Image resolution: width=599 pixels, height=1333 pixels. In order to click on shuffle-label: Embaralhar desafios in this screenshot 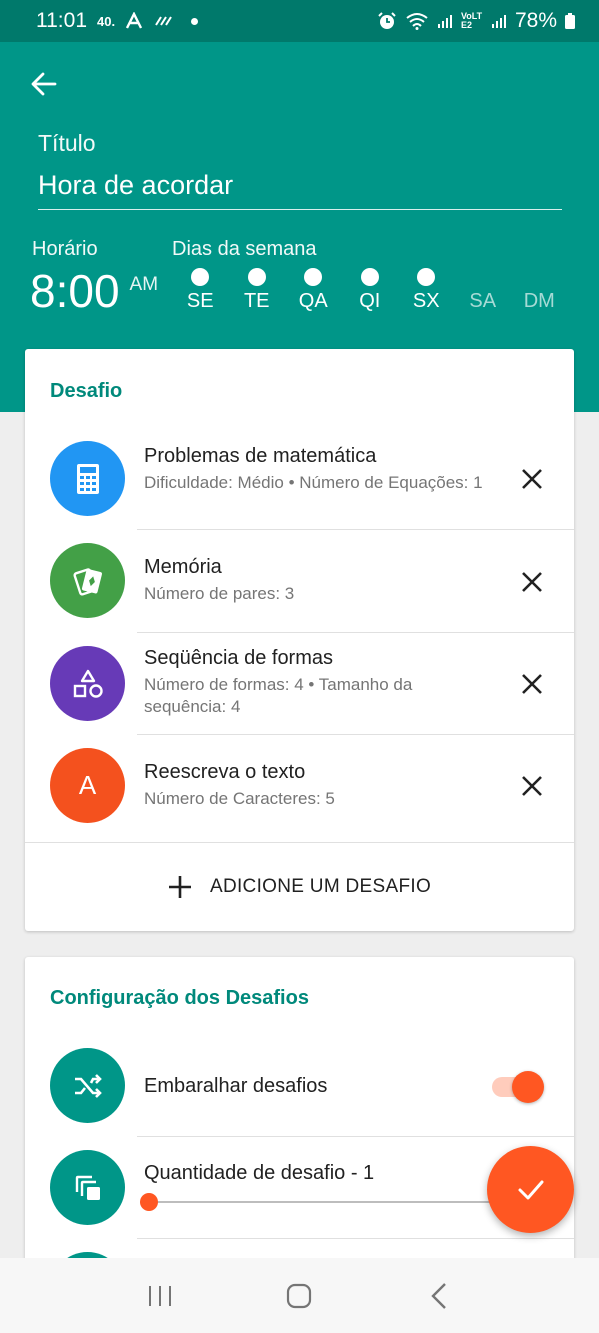, I will do `click(236, 1086)`.